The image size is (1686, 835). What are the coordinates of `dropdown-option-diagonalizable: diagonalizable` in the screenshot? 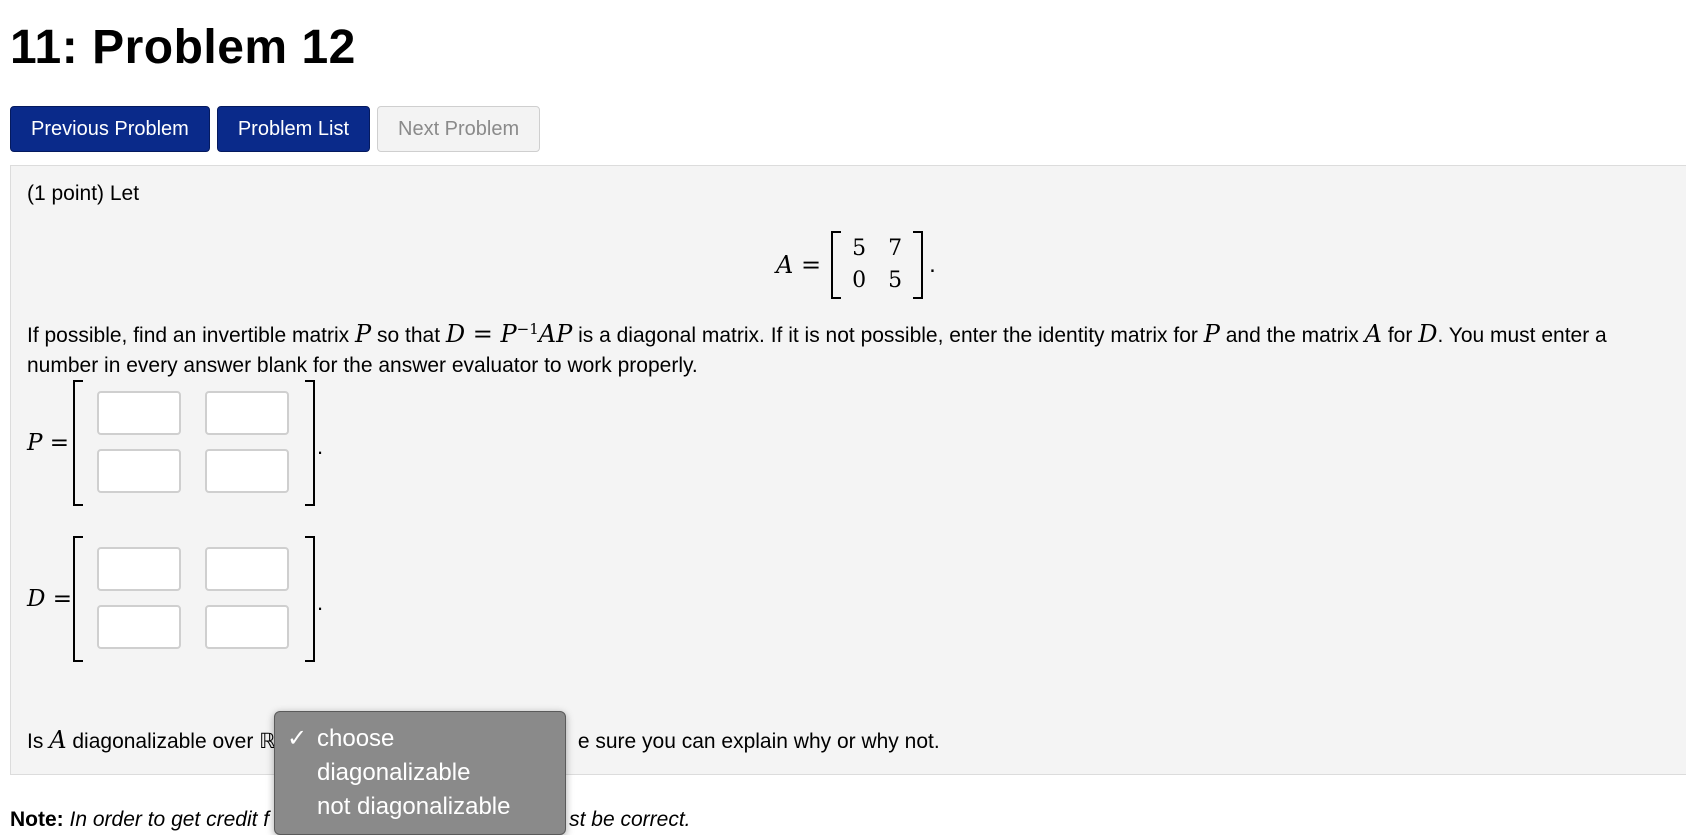 It's located at (420, 773).